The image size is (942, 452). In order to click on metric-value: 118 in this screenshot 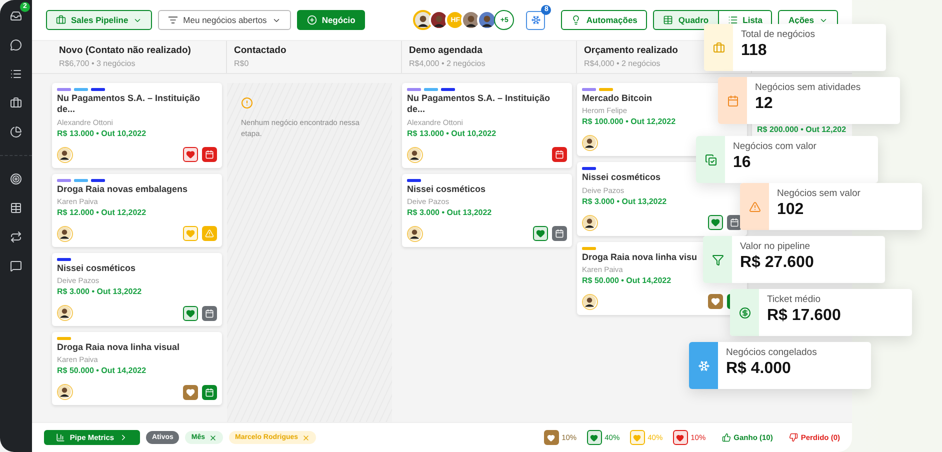, I will do `click(754, 51)`.